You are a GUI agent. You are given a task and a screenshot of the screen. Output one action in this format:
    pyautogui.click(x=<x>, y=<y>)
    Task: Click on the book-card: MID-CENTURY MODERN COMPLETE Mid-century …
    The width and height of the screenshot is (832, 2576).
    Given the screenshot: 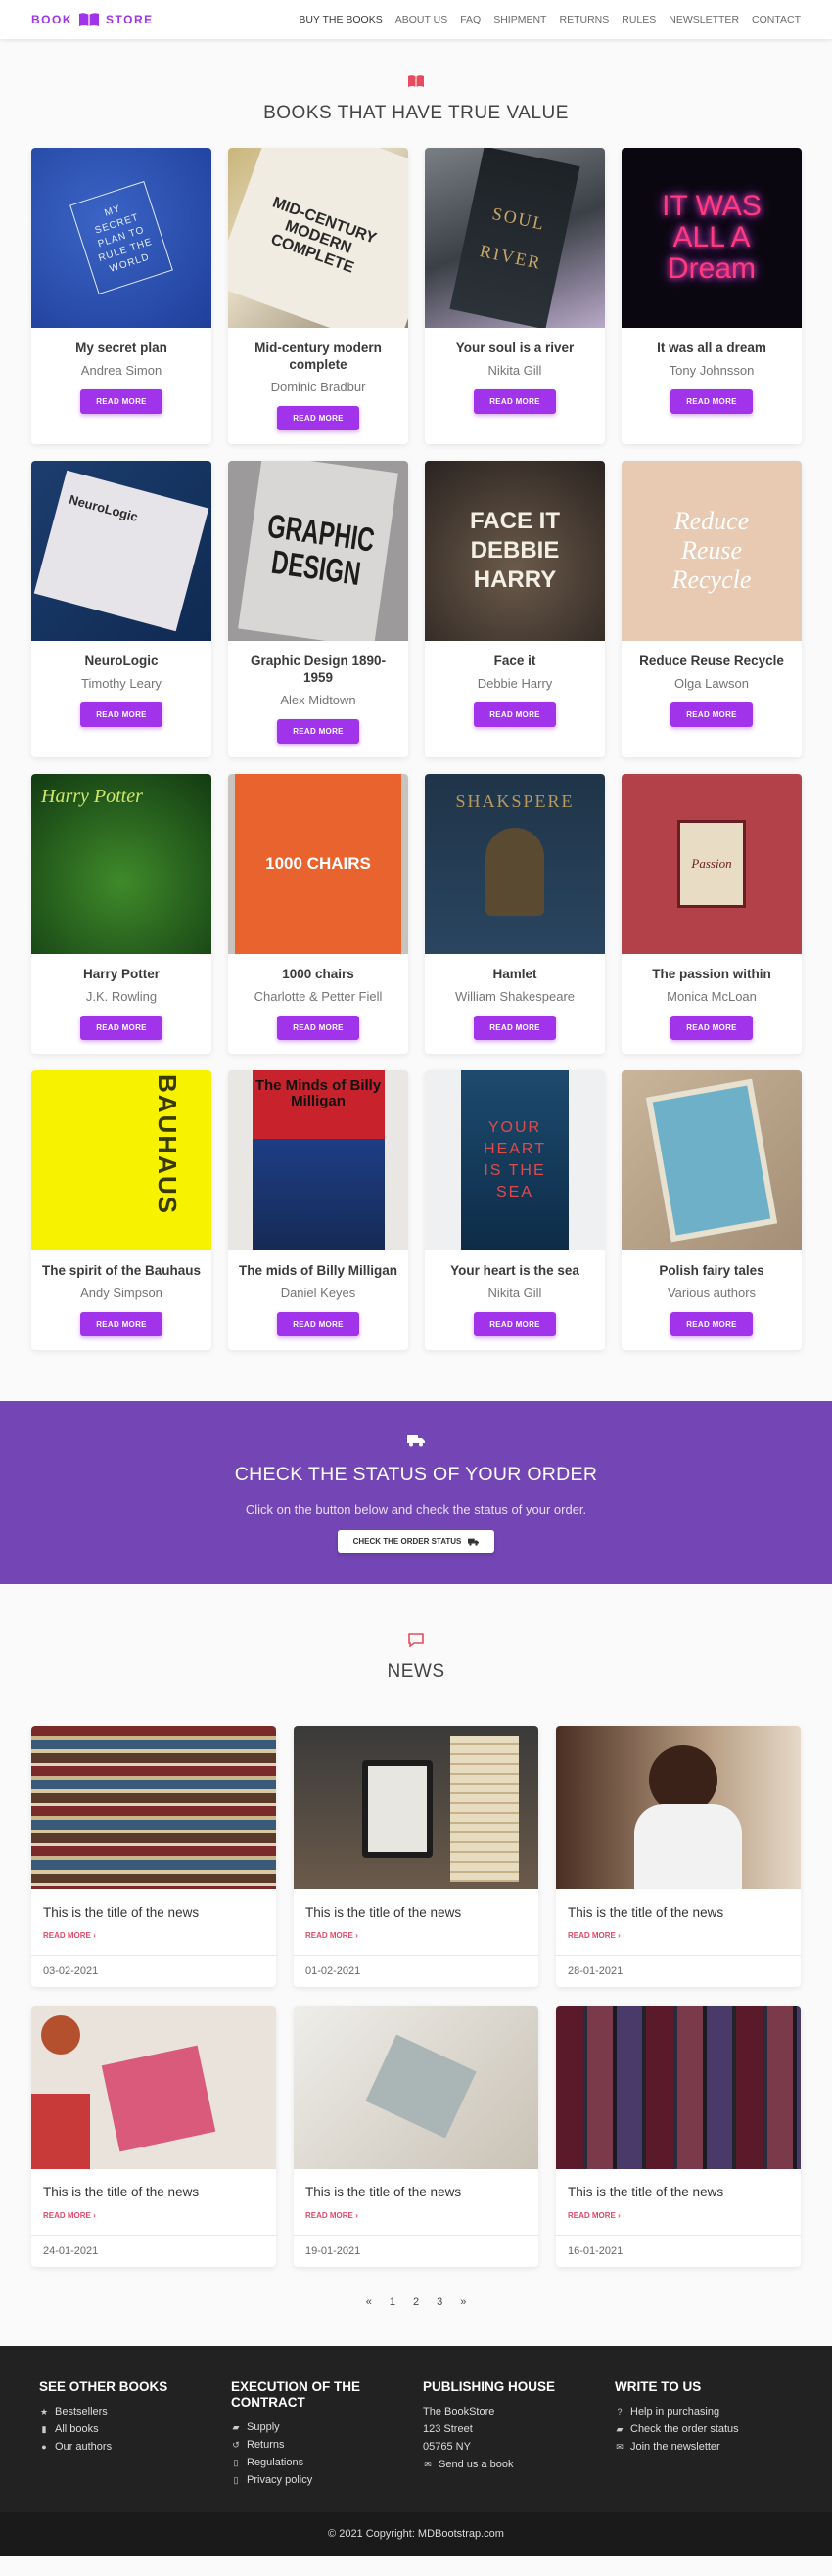 What is the action you would take?
    pyautogui.click(x=318, y=296)
    